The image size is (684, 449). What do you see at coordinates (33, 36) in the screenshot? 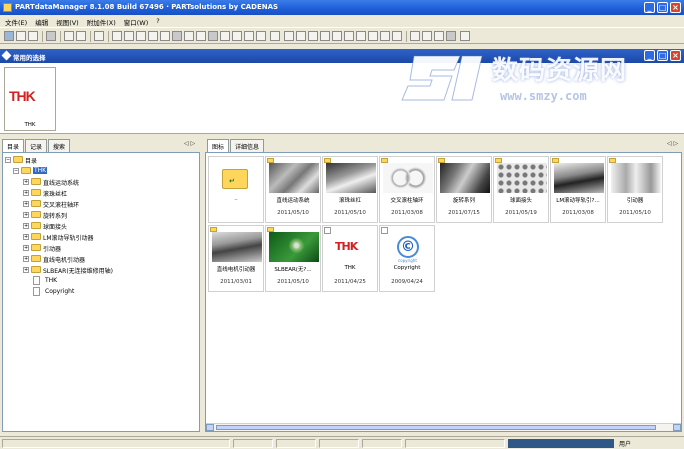
I see `toolbar-grid-icon` at bounding box center [33, 36].